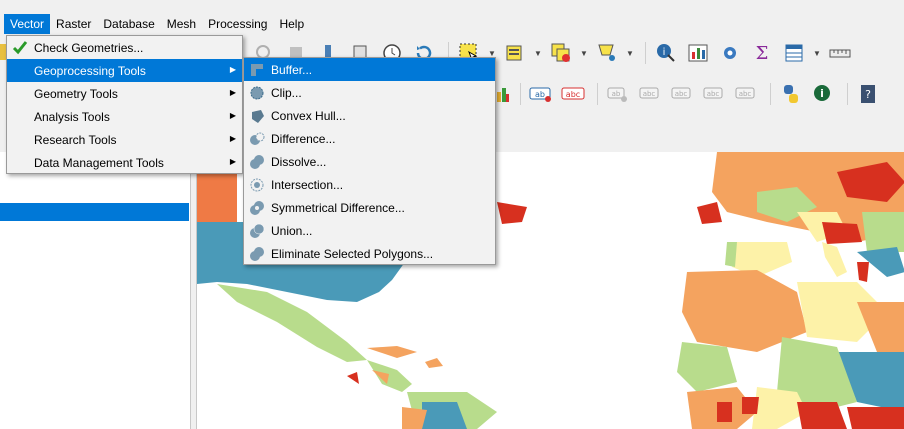  I want to click on menu-help: Help, so click(291, 24).